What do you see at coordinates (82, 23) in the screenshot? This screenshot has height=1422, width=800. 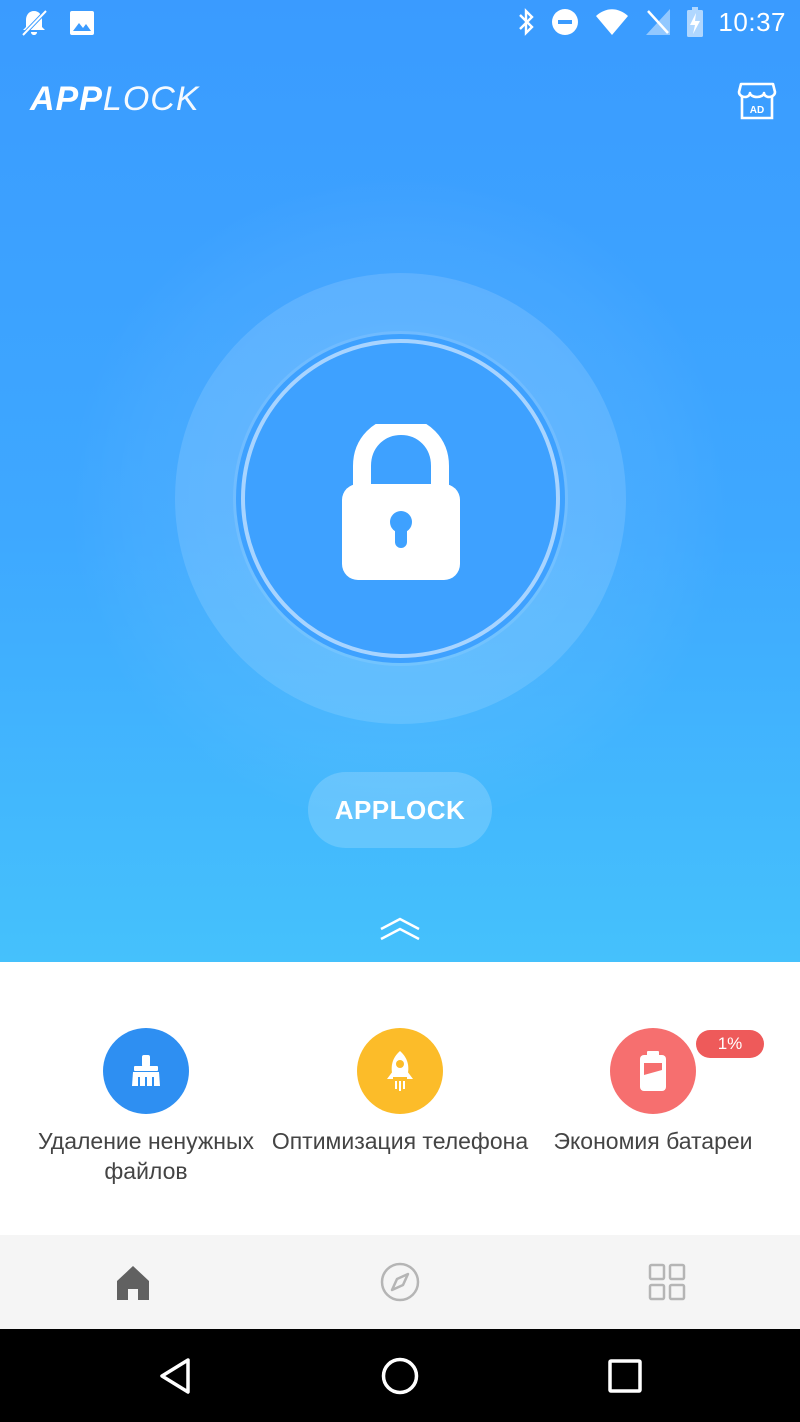 I see `image-icon` at bounding box center [82, 23].